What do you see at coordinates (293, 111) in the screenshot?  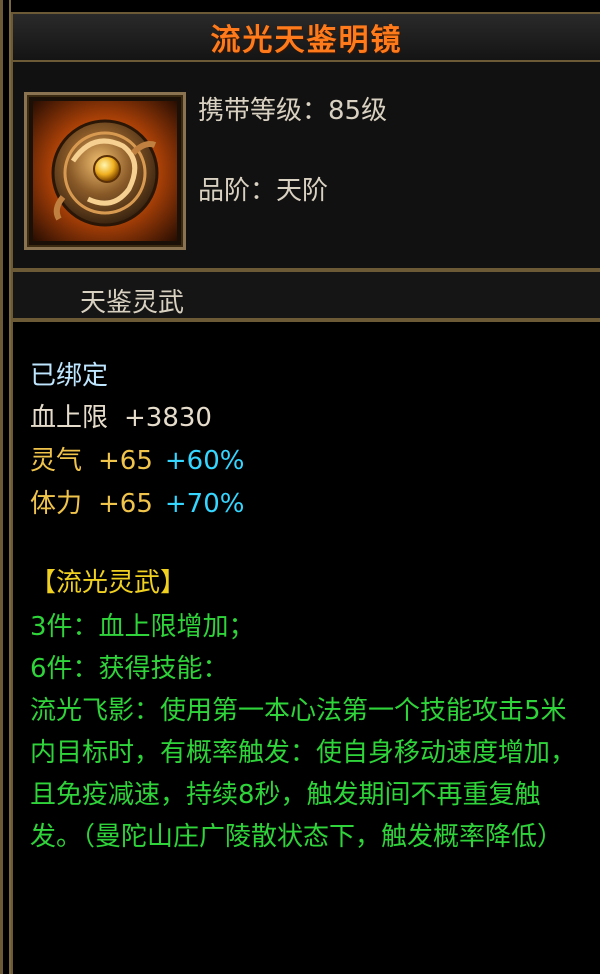 I see `carry-level: 携带等级：85级` at bounding box center [293, 111].